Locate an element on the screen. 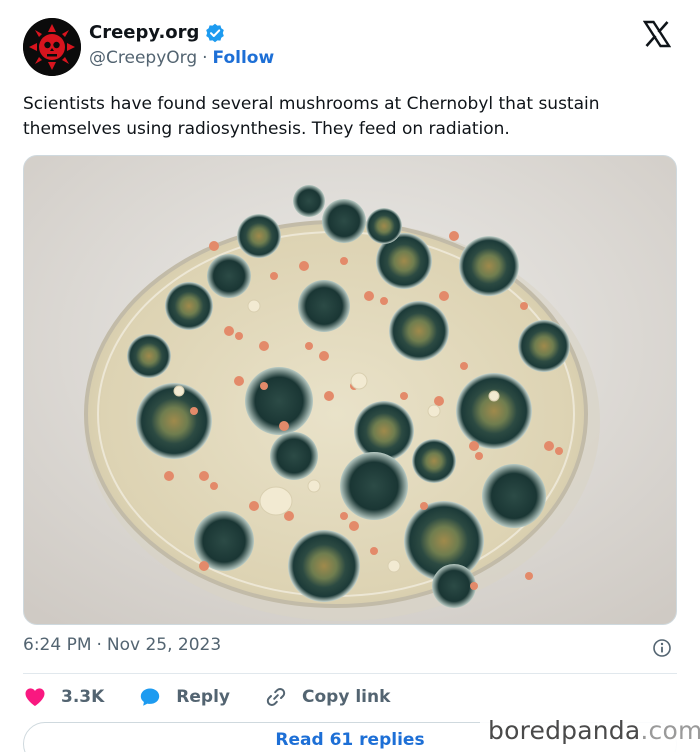 The width and height of the screenshot is (700, 752). like-count: 3.3K is located at coordinates (83, 697).